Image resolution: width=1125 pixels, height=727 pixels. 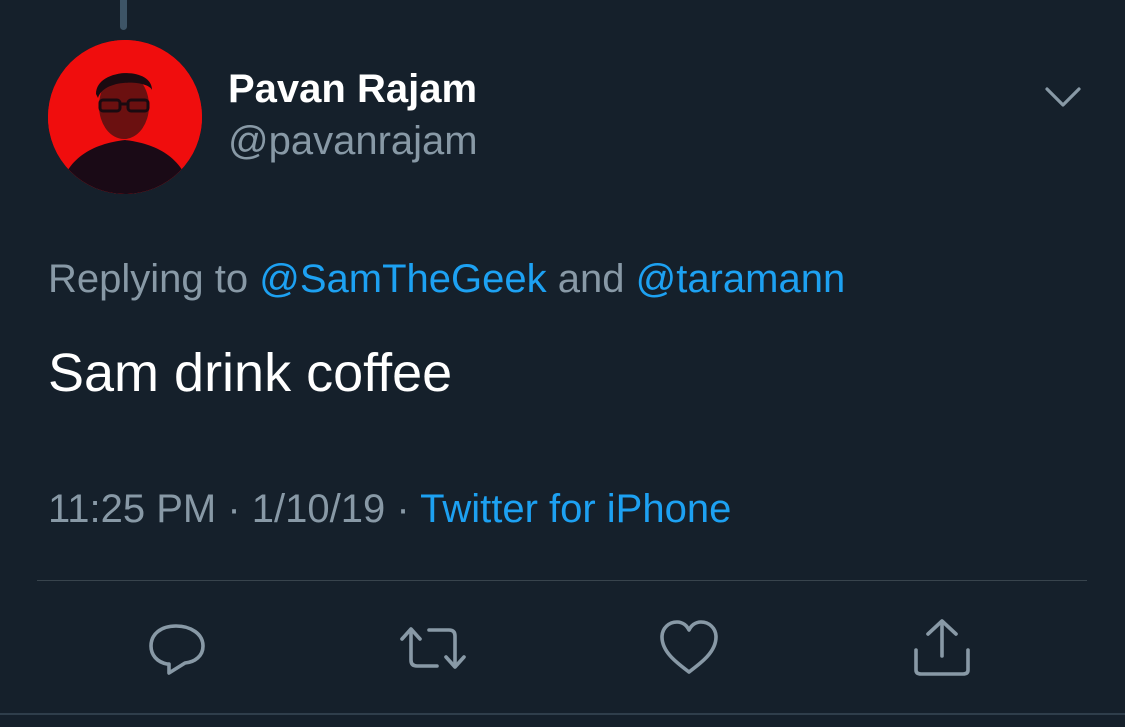 I want to click on tweet-time: 11:25 PM, so click(x=132, y=509).